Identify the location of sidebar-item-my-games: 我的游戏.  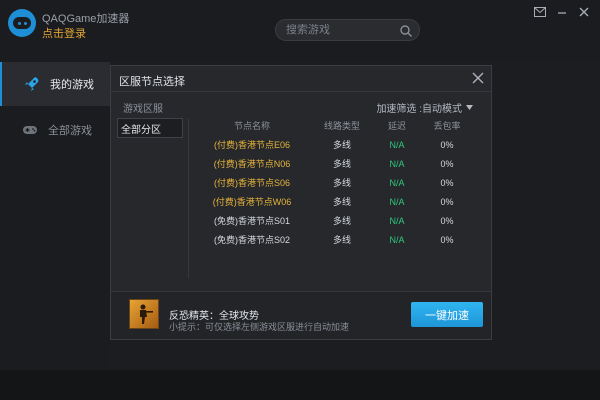
(55, 84).